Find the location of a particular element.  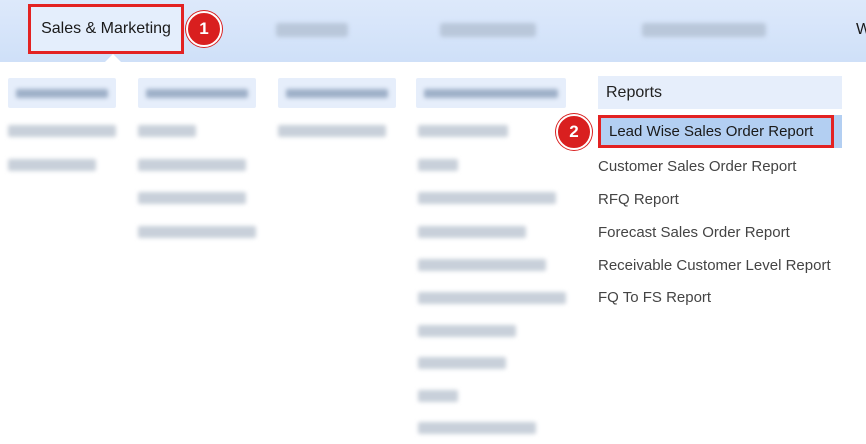

report-fq-to-fs: FQ To FS Report is located at coordinates (654, 297).